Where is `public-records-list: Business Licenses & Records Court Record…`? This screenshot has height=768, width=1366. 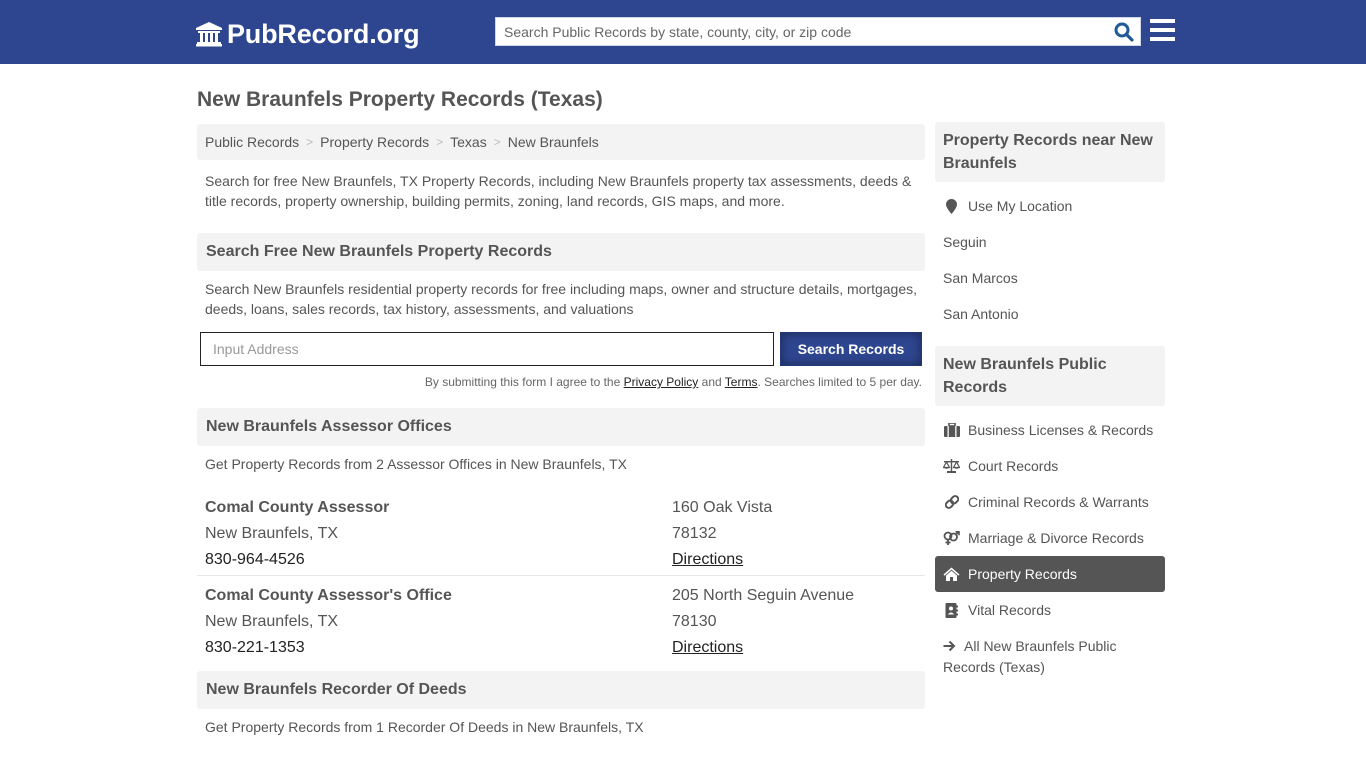 public-records-list: Business Licenses & Records Court Record… is located at coordinates (1050, 541).